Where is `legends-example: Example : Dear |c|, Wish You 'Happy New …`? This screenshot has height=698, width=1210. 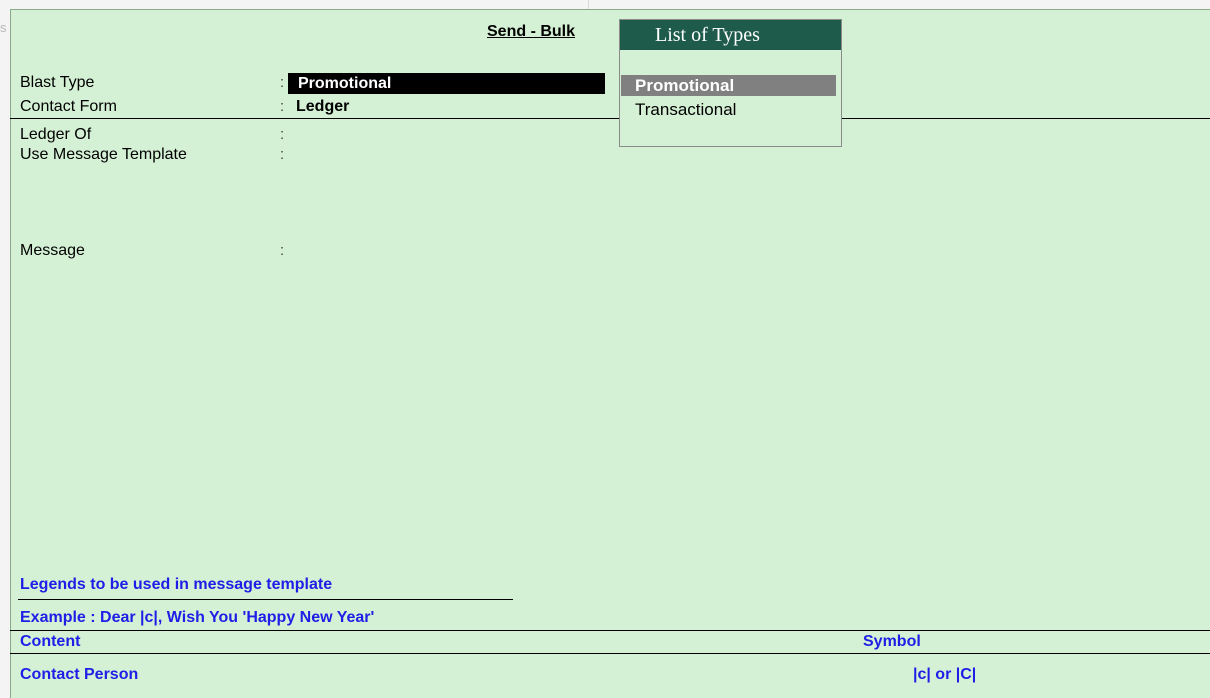 legends-example: Example : Dear |c|, Wish You 'Happy New … is located at coordinates (197, 617).